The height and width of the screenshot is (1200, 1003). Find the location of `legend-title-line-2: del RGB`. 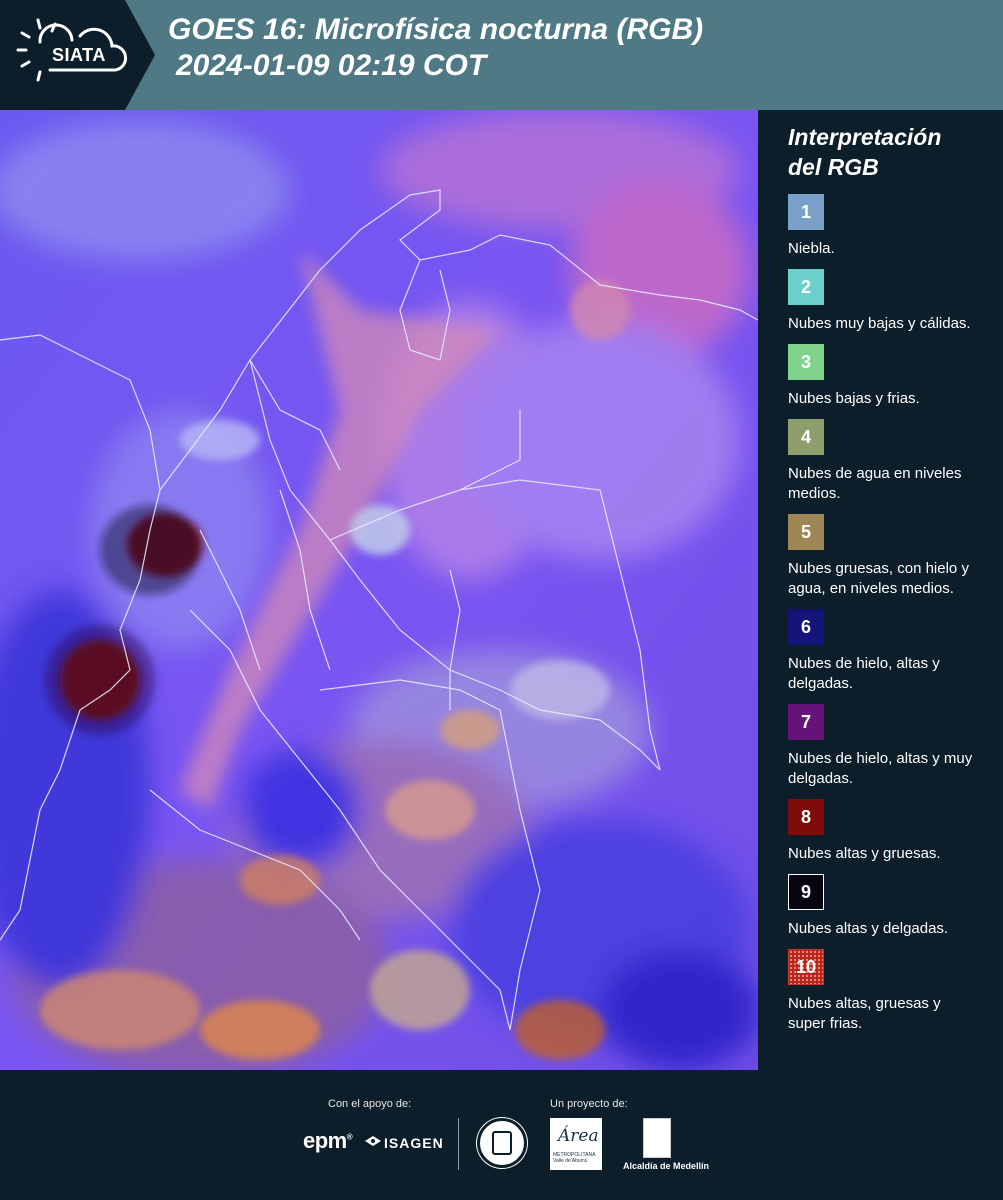

legend-title-line-2: del RGB is located at coordinates (833, 167).